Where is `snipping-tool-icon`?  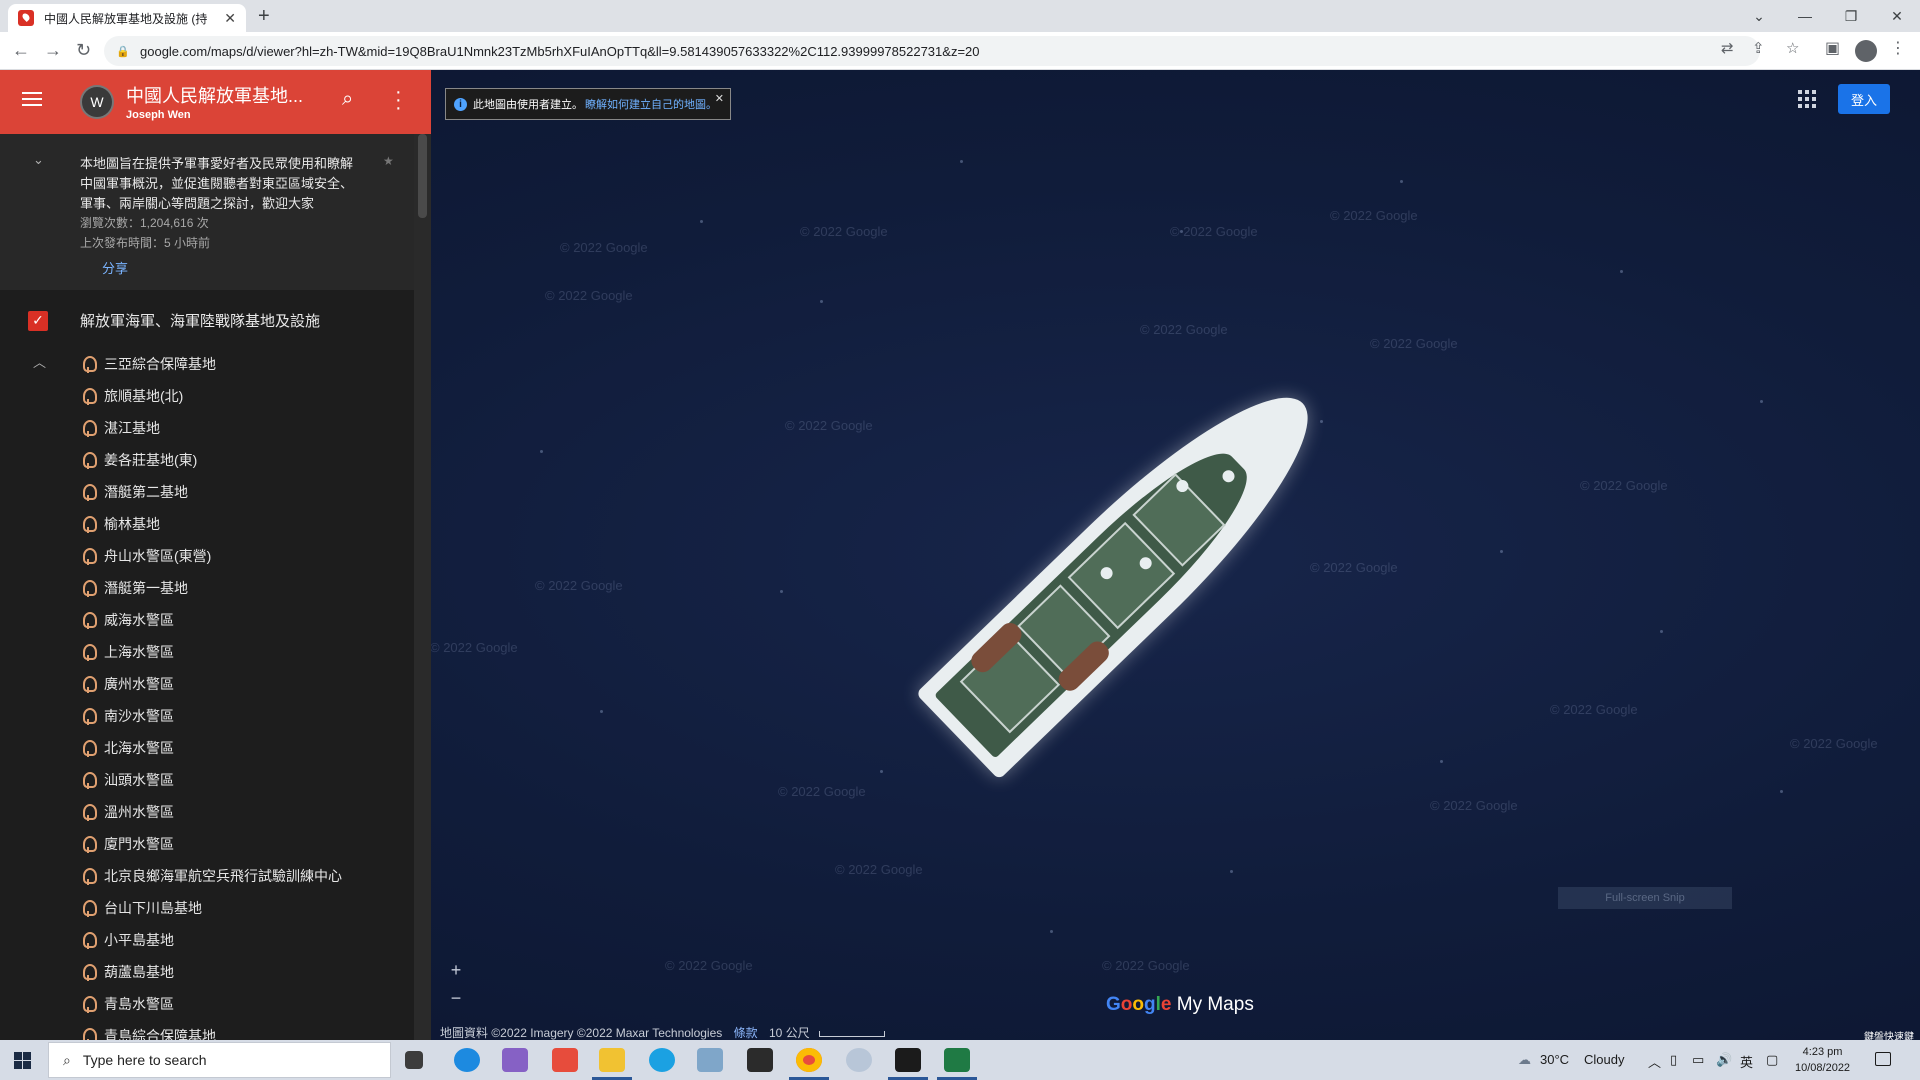 snipping-tool-icon is located at coordinates (710, 1060).